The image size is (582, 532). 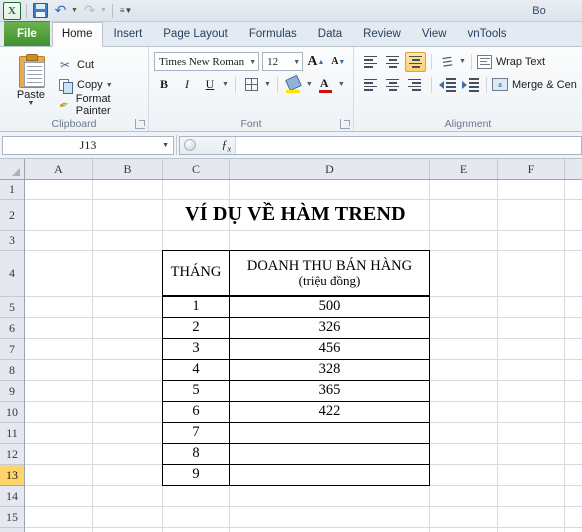 I want to click on row-header-2: 2, so click(x=12, y=215).